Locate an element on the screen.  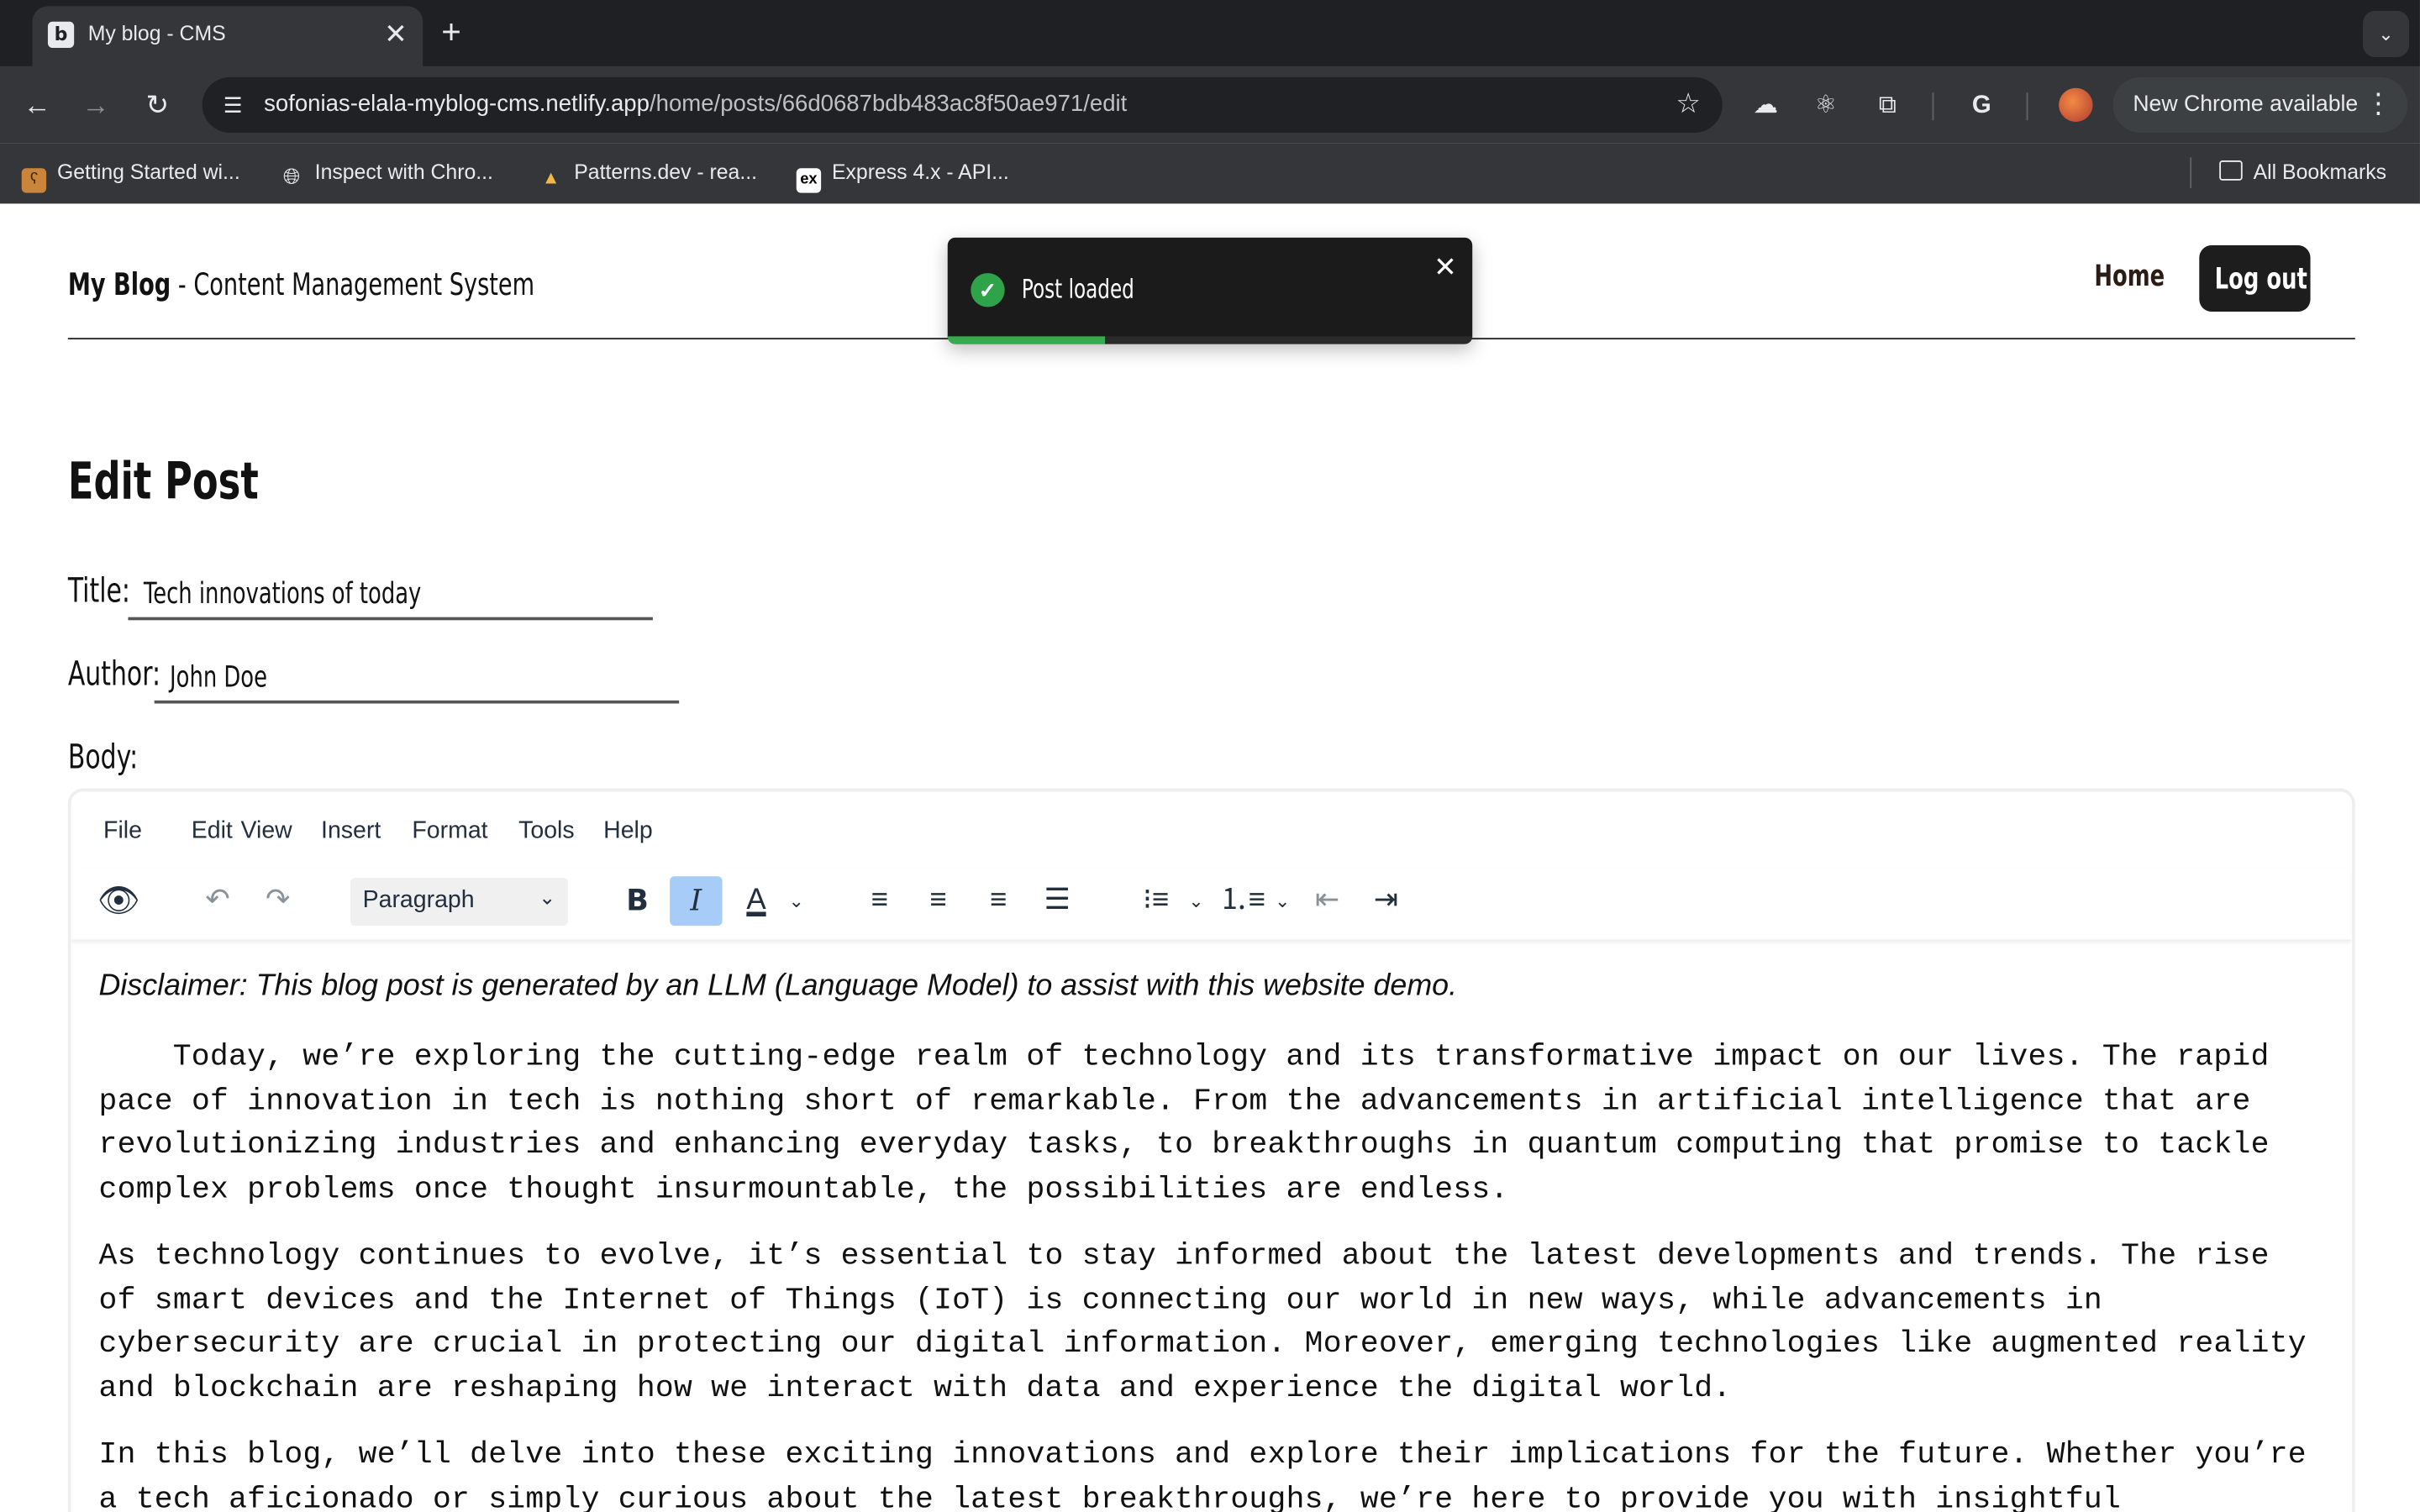
author-label-text: Author: is located at coordinates (114, 675).